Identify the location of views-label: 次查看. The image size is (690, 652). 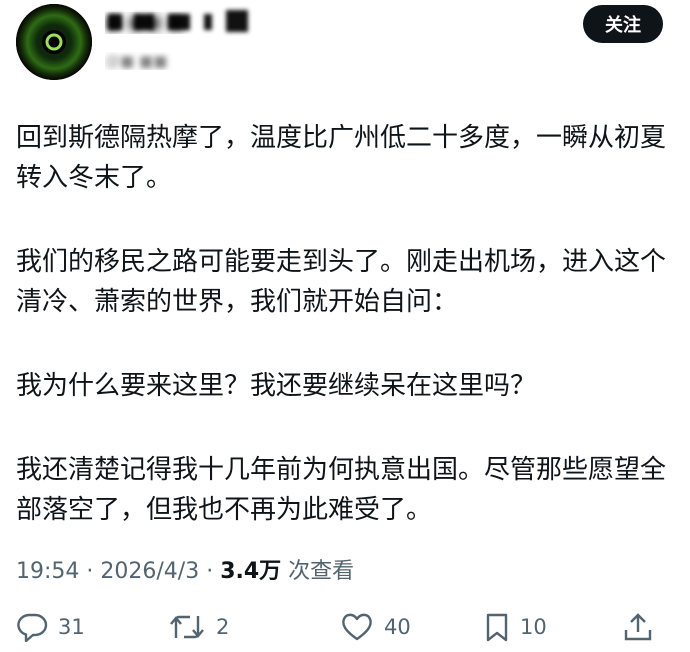
(318, 571).